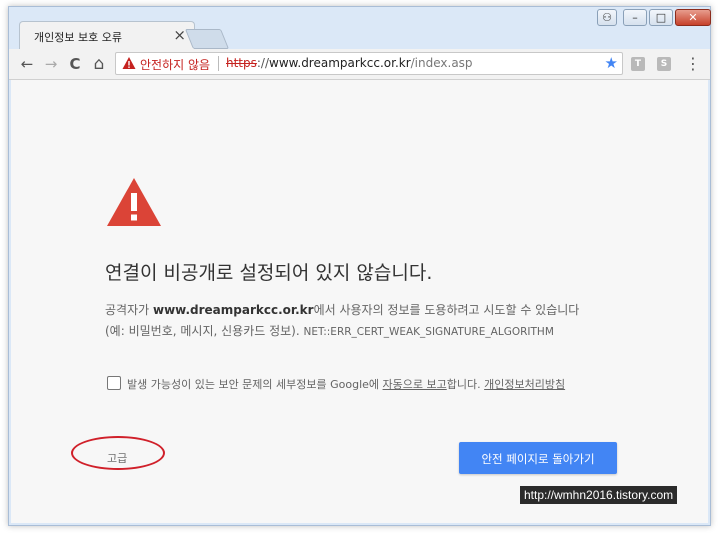 This screenshot has width=720, height=536. Describe the element at coordinates (599, 495) in the screenshot. I see `watermark-url: http://wmhn2016.tistory.com` at that location.